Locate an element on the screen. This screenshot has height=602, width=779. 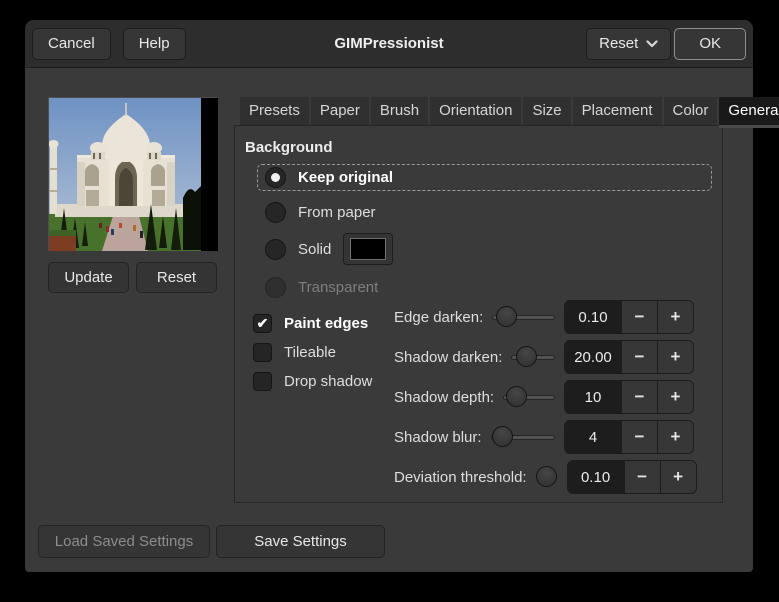
shadow-blur-row: Shadow blur: 4 − + is located at coordinates (544, 437).